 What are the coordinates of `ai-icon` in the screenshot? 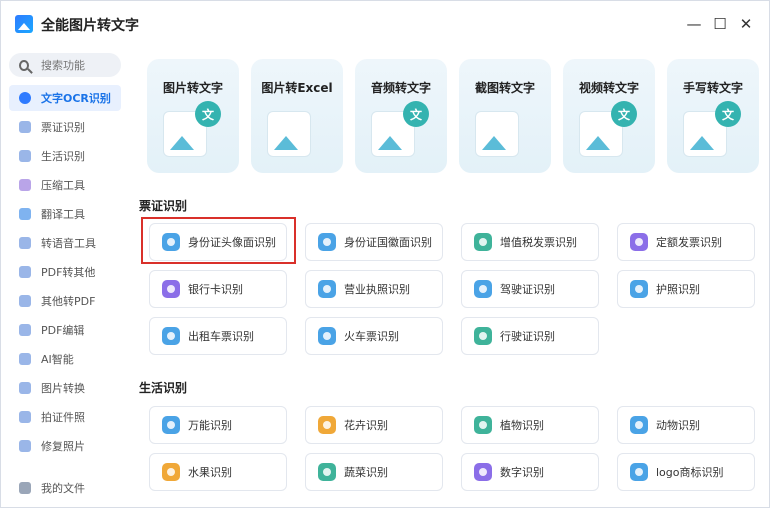 It's located at (25, 359).